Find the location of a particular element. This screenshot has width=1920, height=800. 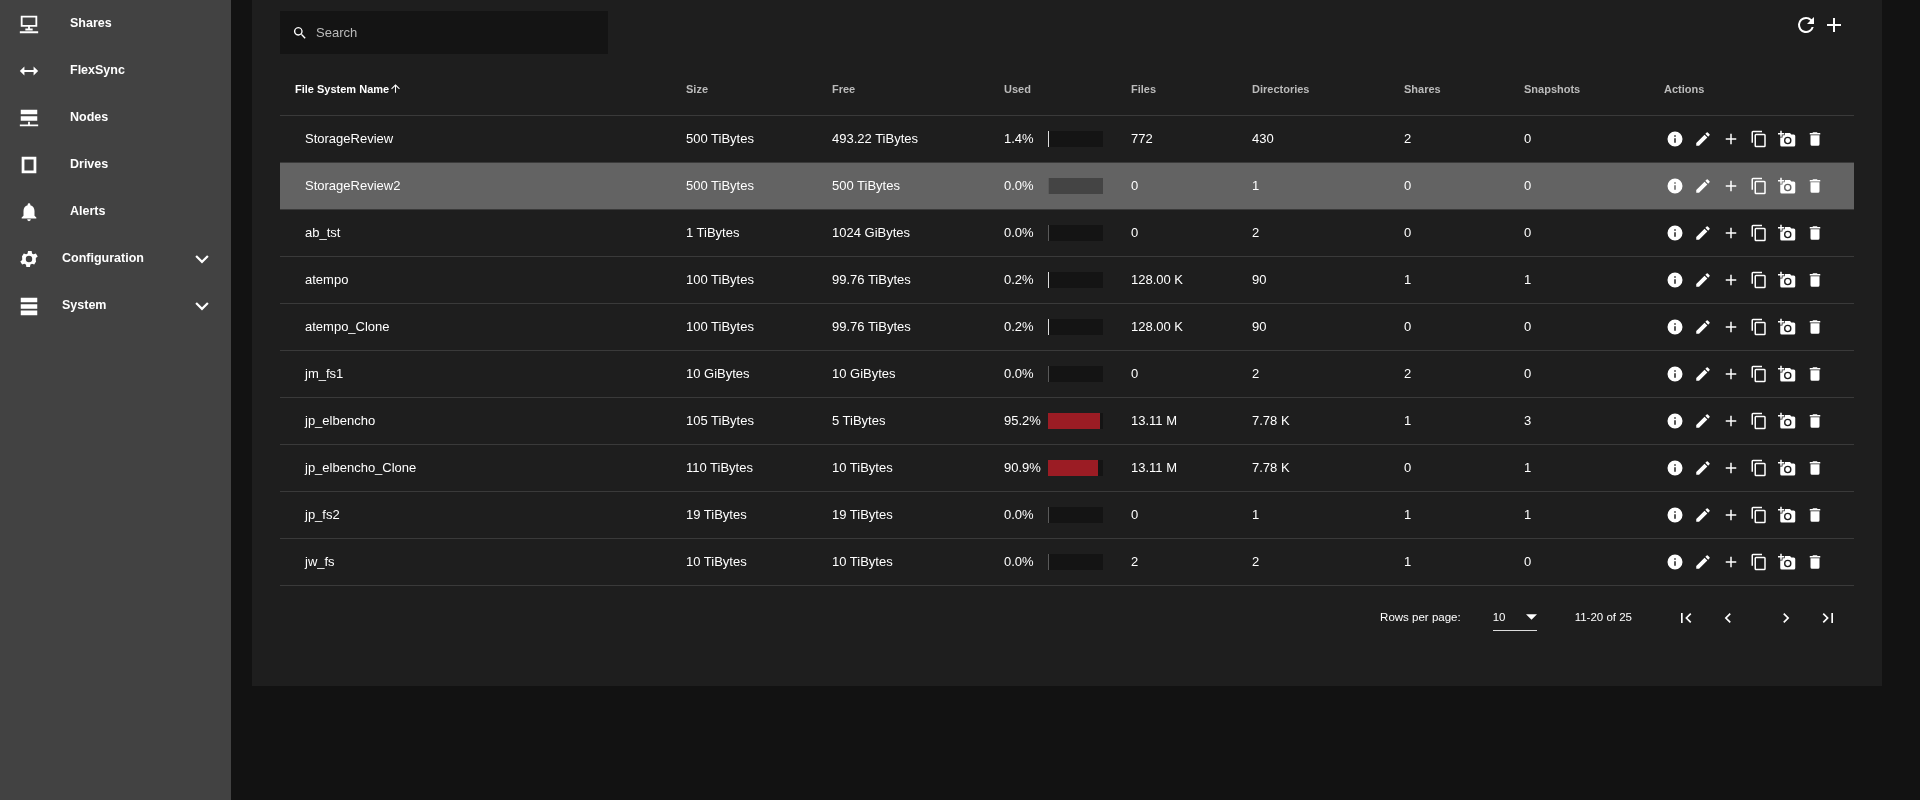

column-header: Files is located at coordinates (1144, 90).